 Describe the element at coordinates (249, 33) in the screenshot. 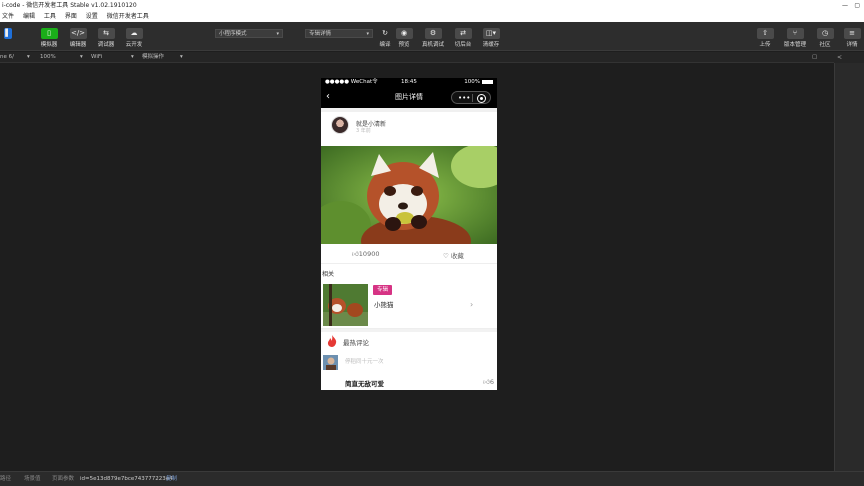

I see `mode-select: 小程序模式 ▾` at that location.